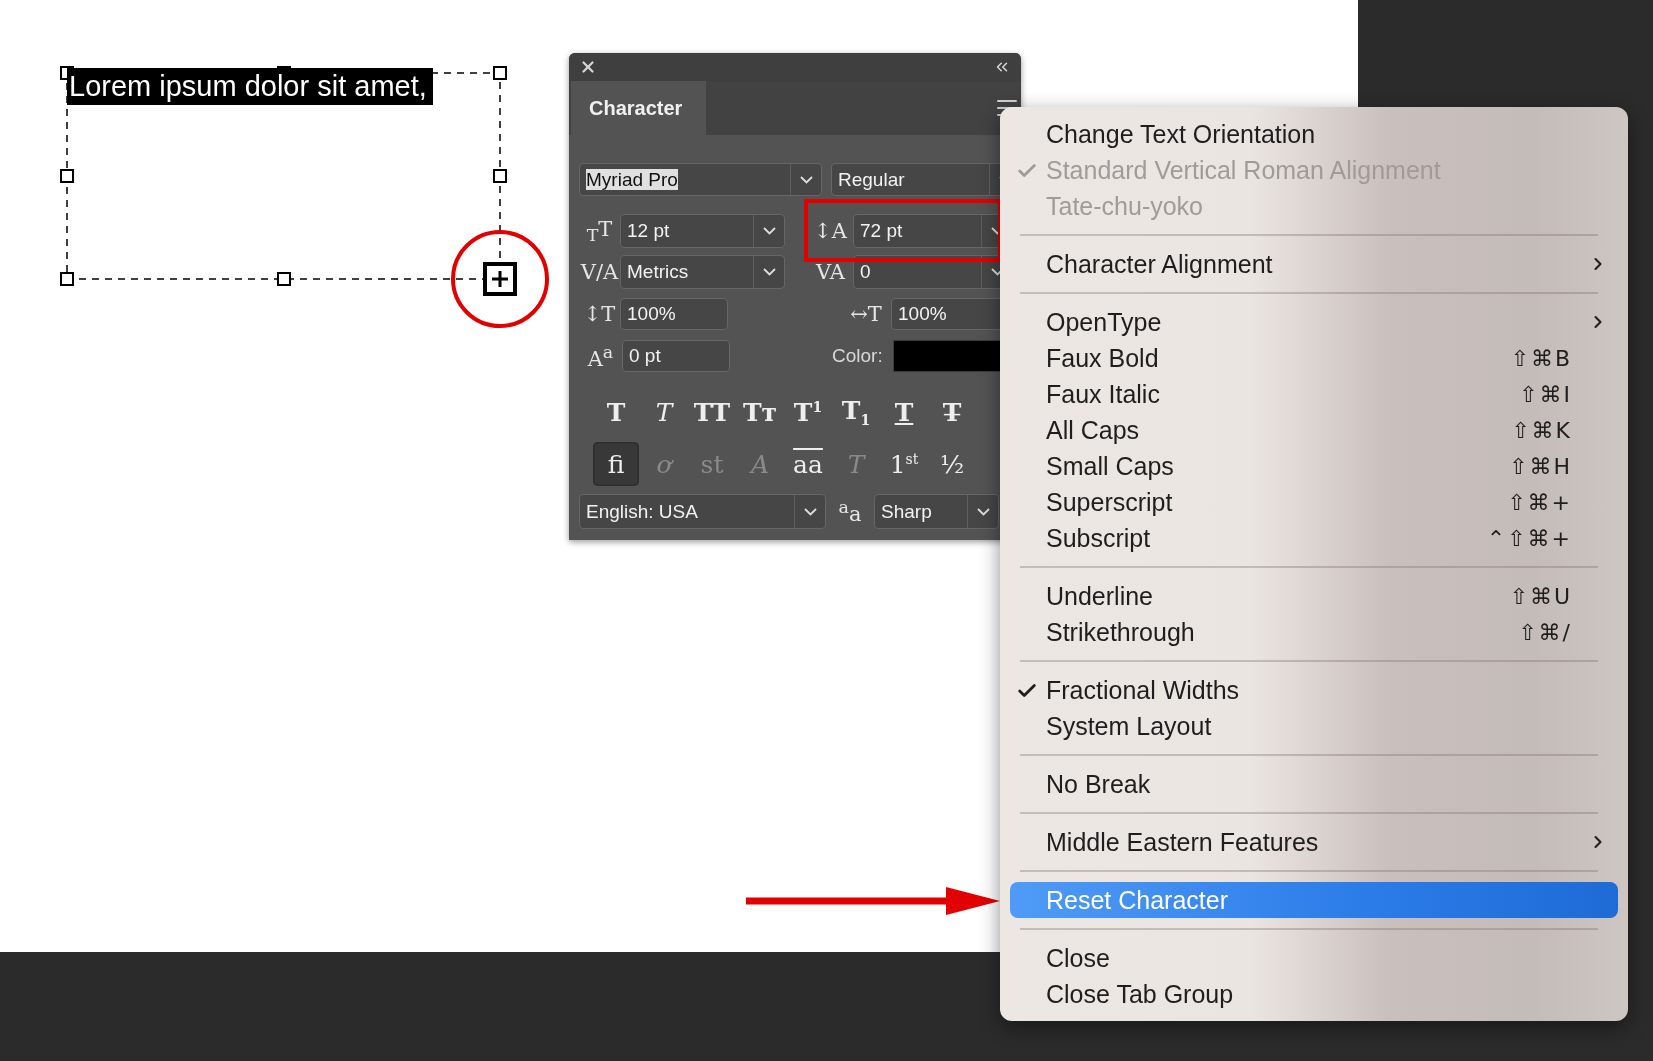 This screenshot has height=1061, width=1653. Describe the element at coordinates (638, 108) in the screenshot. I see `panel-tab: Character` at that location.